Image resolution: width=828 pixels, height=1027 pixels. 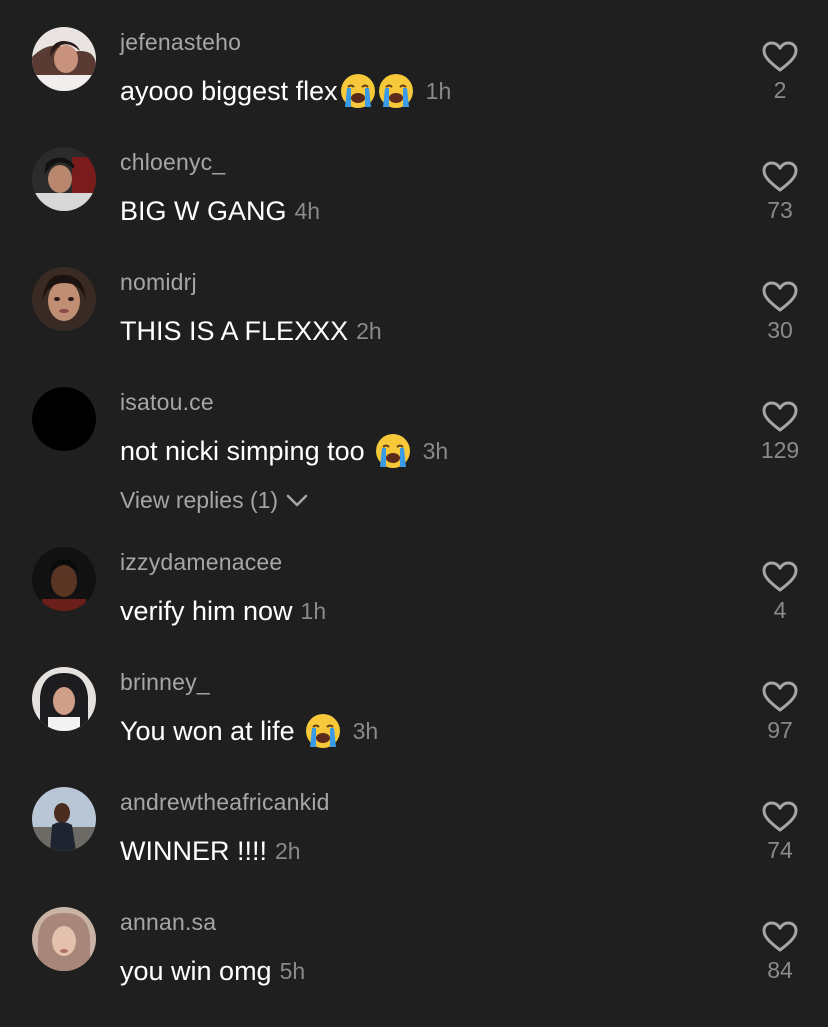 I want to click on like-button: 2, so click(x=780, y=72).